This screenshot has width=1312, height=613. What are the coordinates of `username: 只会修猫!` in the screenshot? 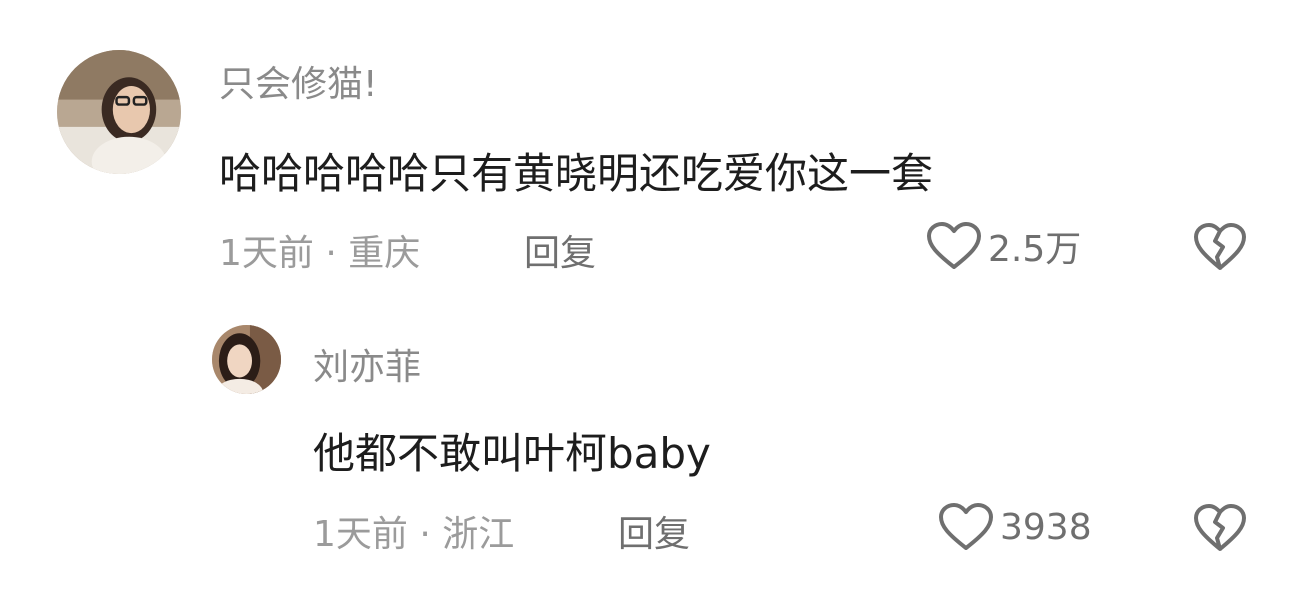 It's located at (298, 81).